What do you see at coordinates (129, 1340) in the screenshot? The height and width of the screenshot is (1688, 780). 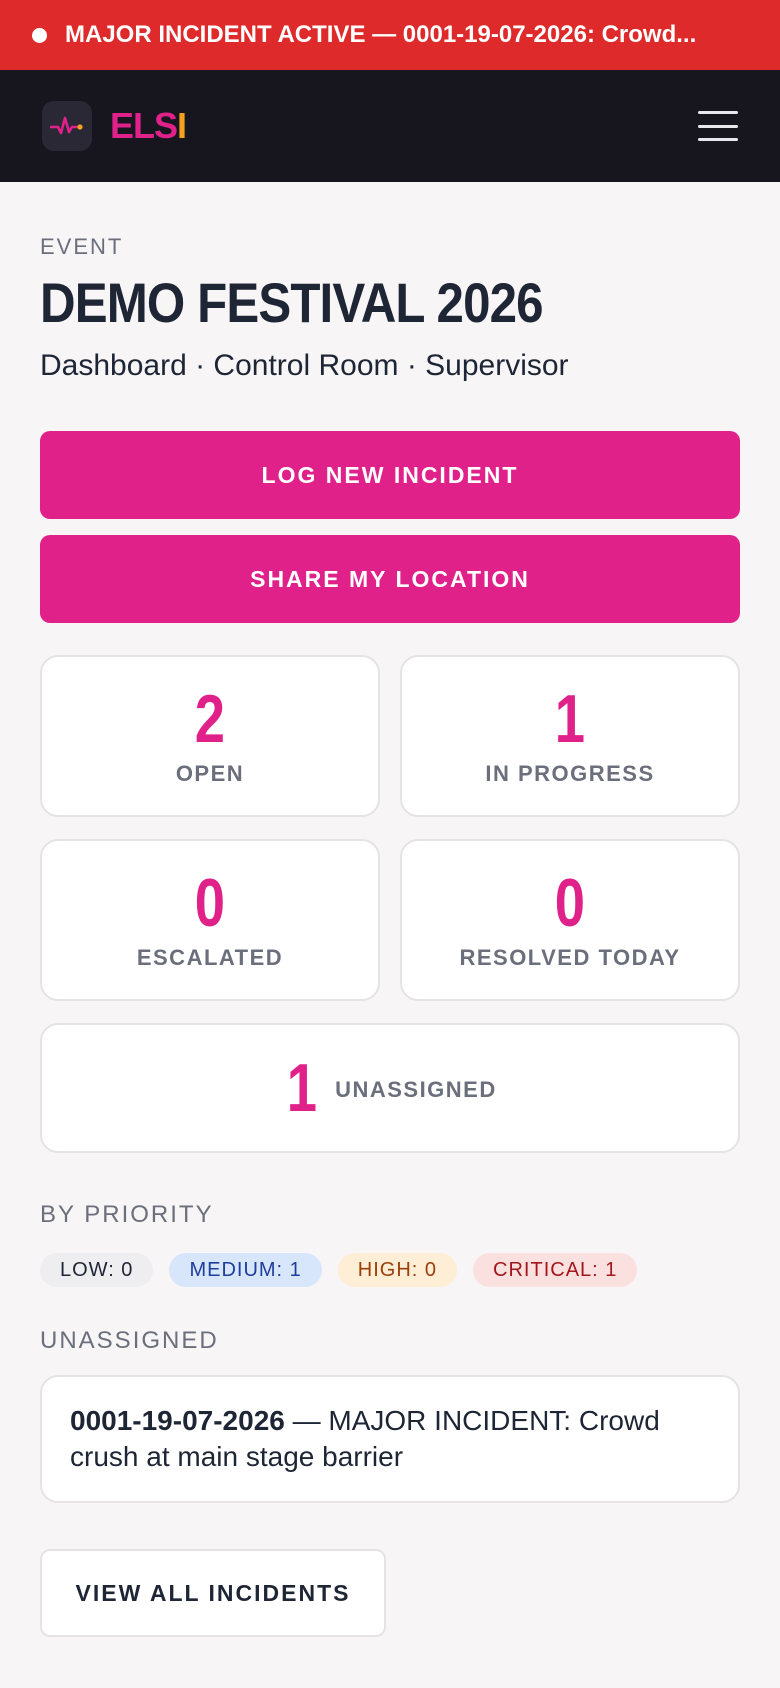 I see `unassigned-section-label: UNASSIGNED` at bounding box center [129, 1340].